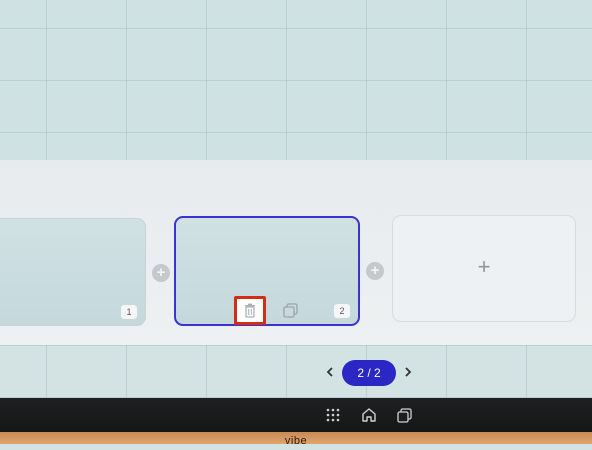 This screenshot has width=592, height=450. Describe the element at coordinates (267, 271) in the screenshot. I see `page-thumbnail-2: 2` at that location.